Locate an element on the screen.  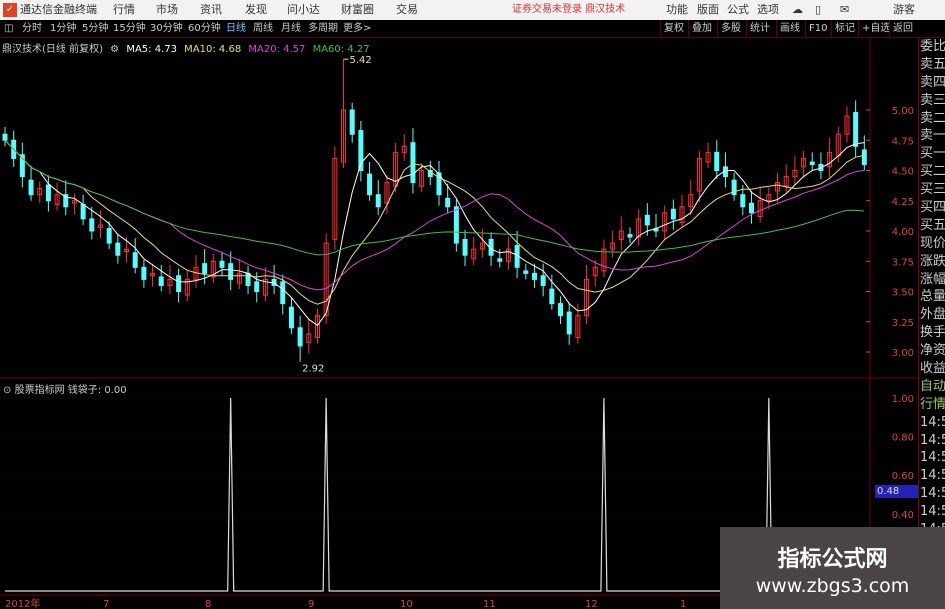
y-tick-label: 4.50 is located at coordinates (903, 172).